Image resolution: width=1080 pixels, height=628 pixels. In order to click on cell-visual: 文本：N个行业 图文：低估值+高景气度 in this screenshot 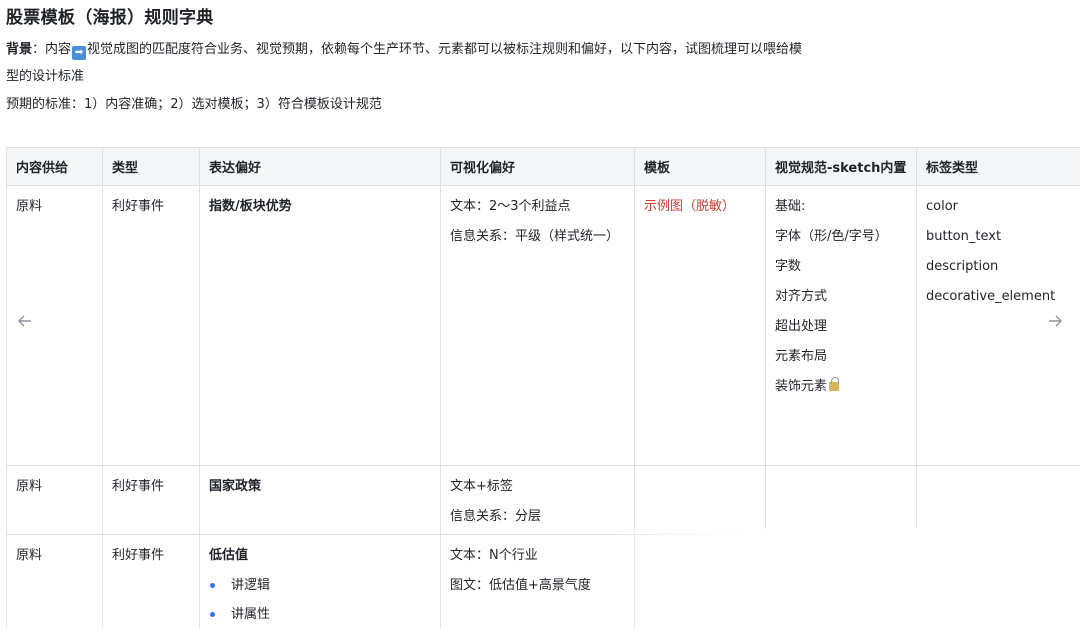, I will do `click(537, 581)`.